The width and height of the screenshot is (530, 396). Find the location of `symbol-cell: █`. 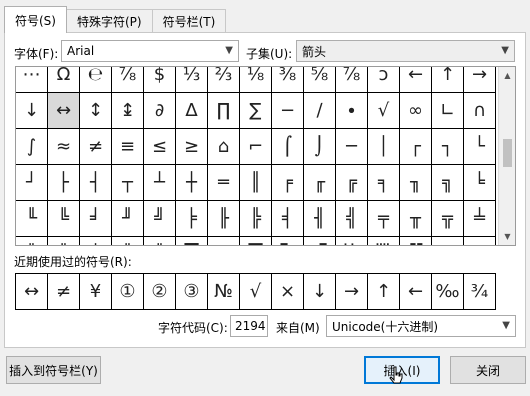

symbol-cell: █ is located at coordinates (256, 241).